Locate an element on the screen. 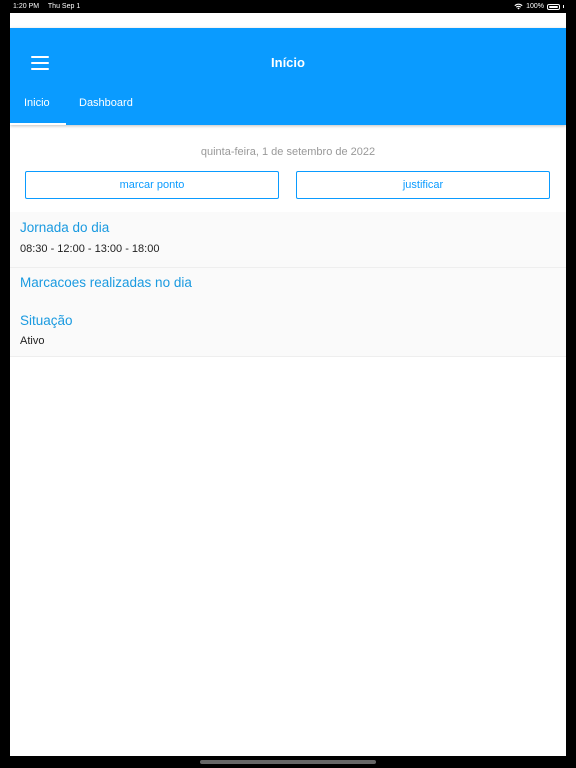 This screenshot has height=768, width=576. situacao-value: Ativo is located at coordinates (32, 341).